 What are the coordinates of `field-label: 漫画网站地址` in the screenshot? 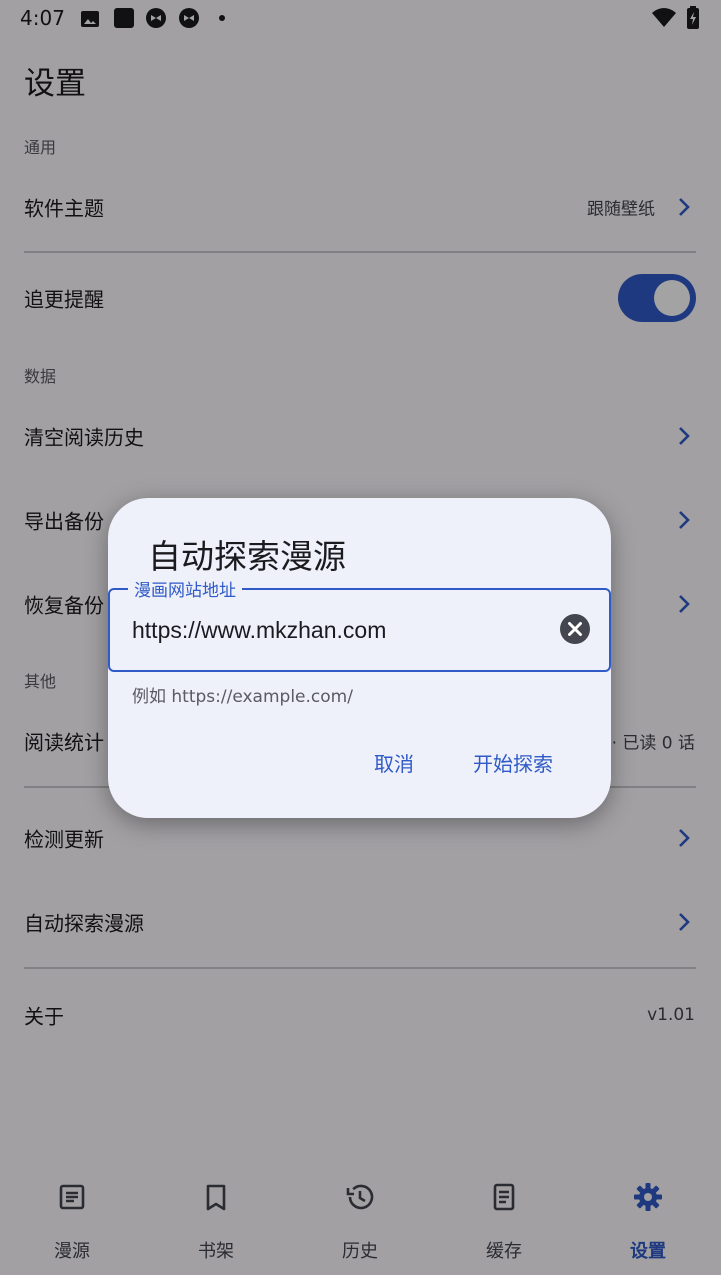 It's located at (185, 588).